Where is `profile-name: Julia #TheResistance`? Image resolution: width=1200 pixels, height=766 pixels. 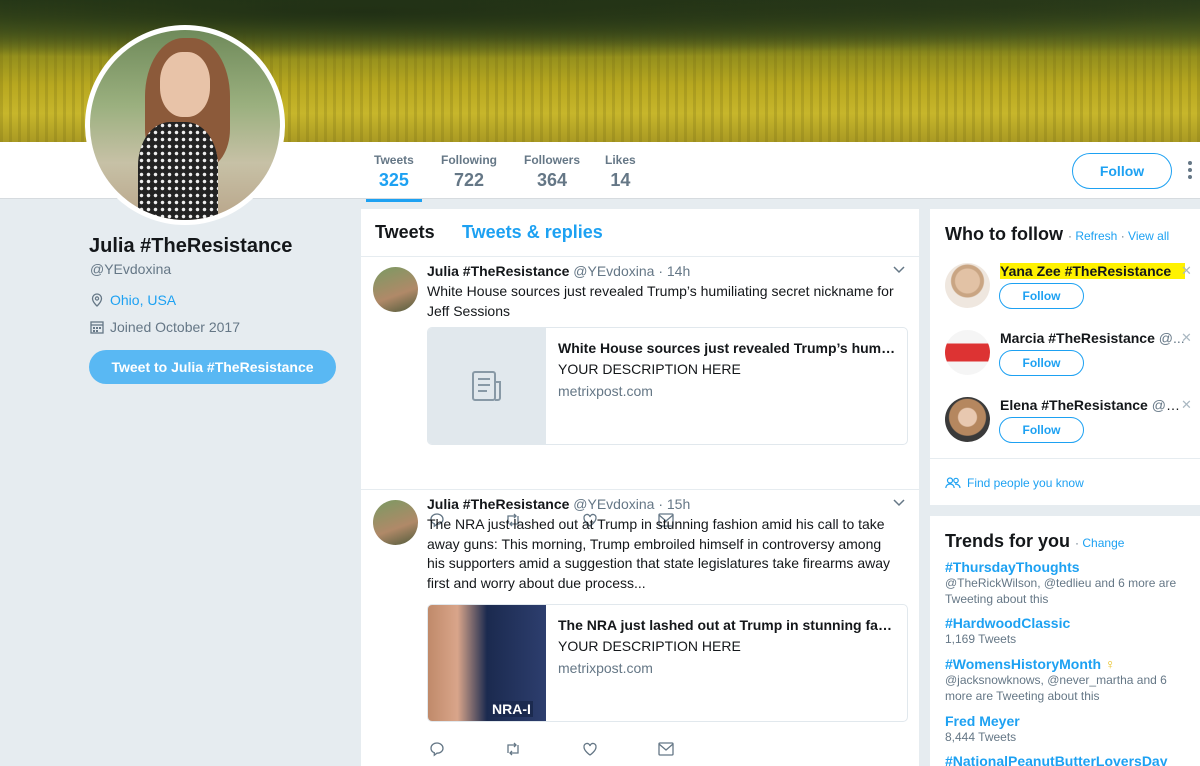
profile-name: Julia #TheResistance is located at coordinates (190, 246).